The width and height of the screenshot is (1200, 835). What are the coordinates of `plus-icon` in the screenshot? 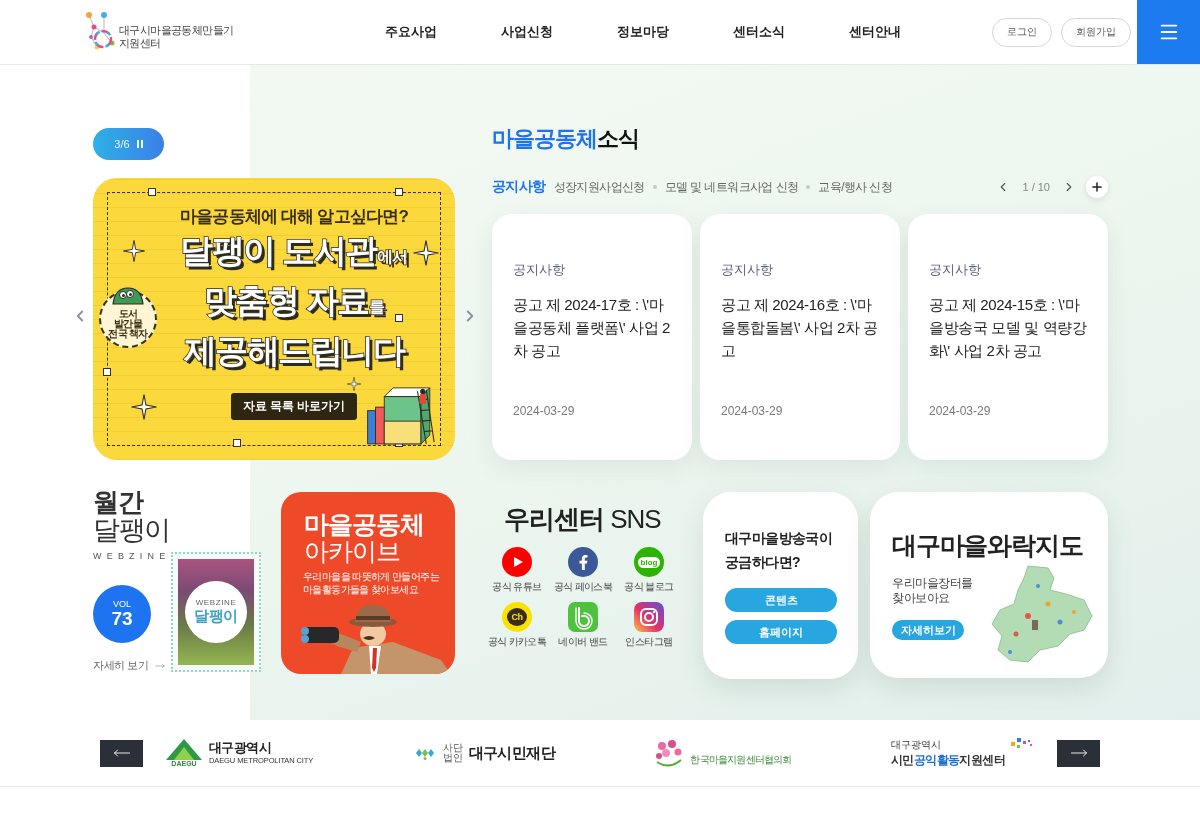 It's located at (1097, 187).